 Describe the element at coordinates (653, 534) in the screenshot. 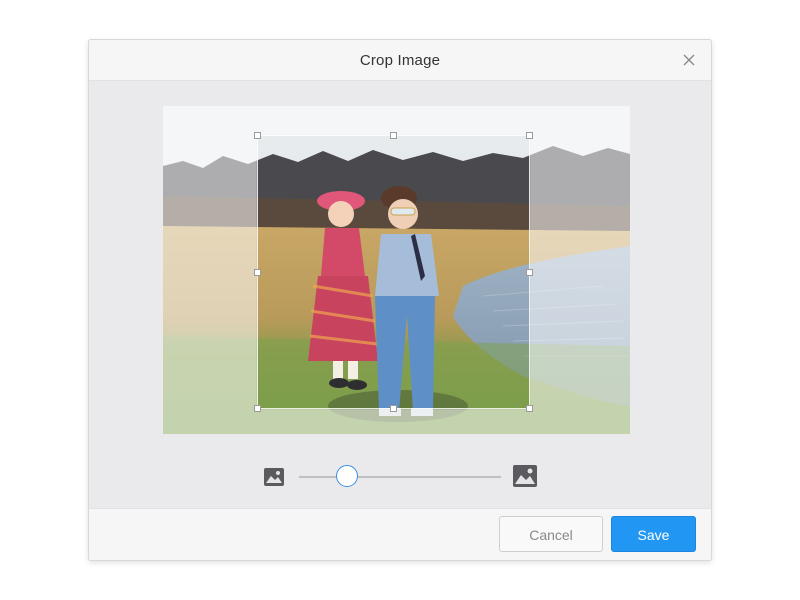

I see `save-button: Save` at that location.